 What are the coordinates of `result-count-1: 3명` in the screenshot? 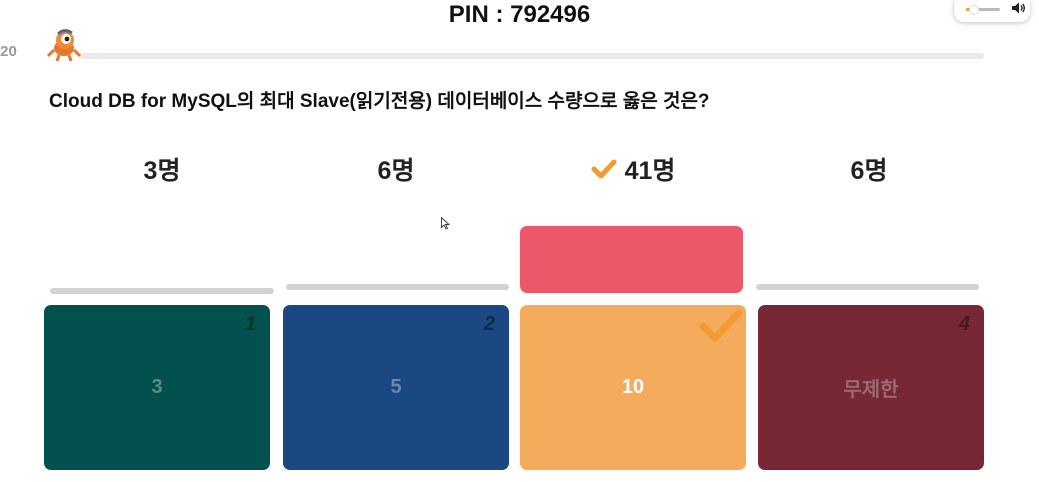 It's located at (162, 169).